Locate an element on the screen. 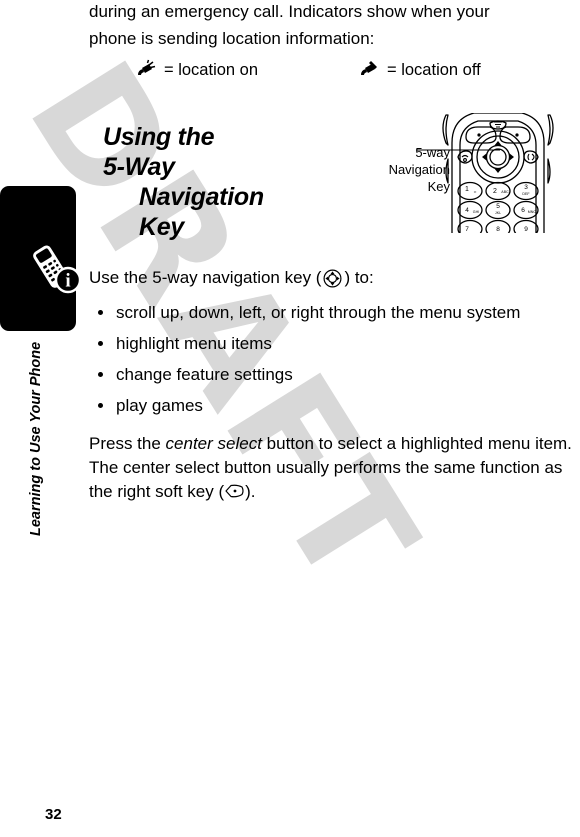  legend-location-off: = location off is located at coordinates (419, 70).